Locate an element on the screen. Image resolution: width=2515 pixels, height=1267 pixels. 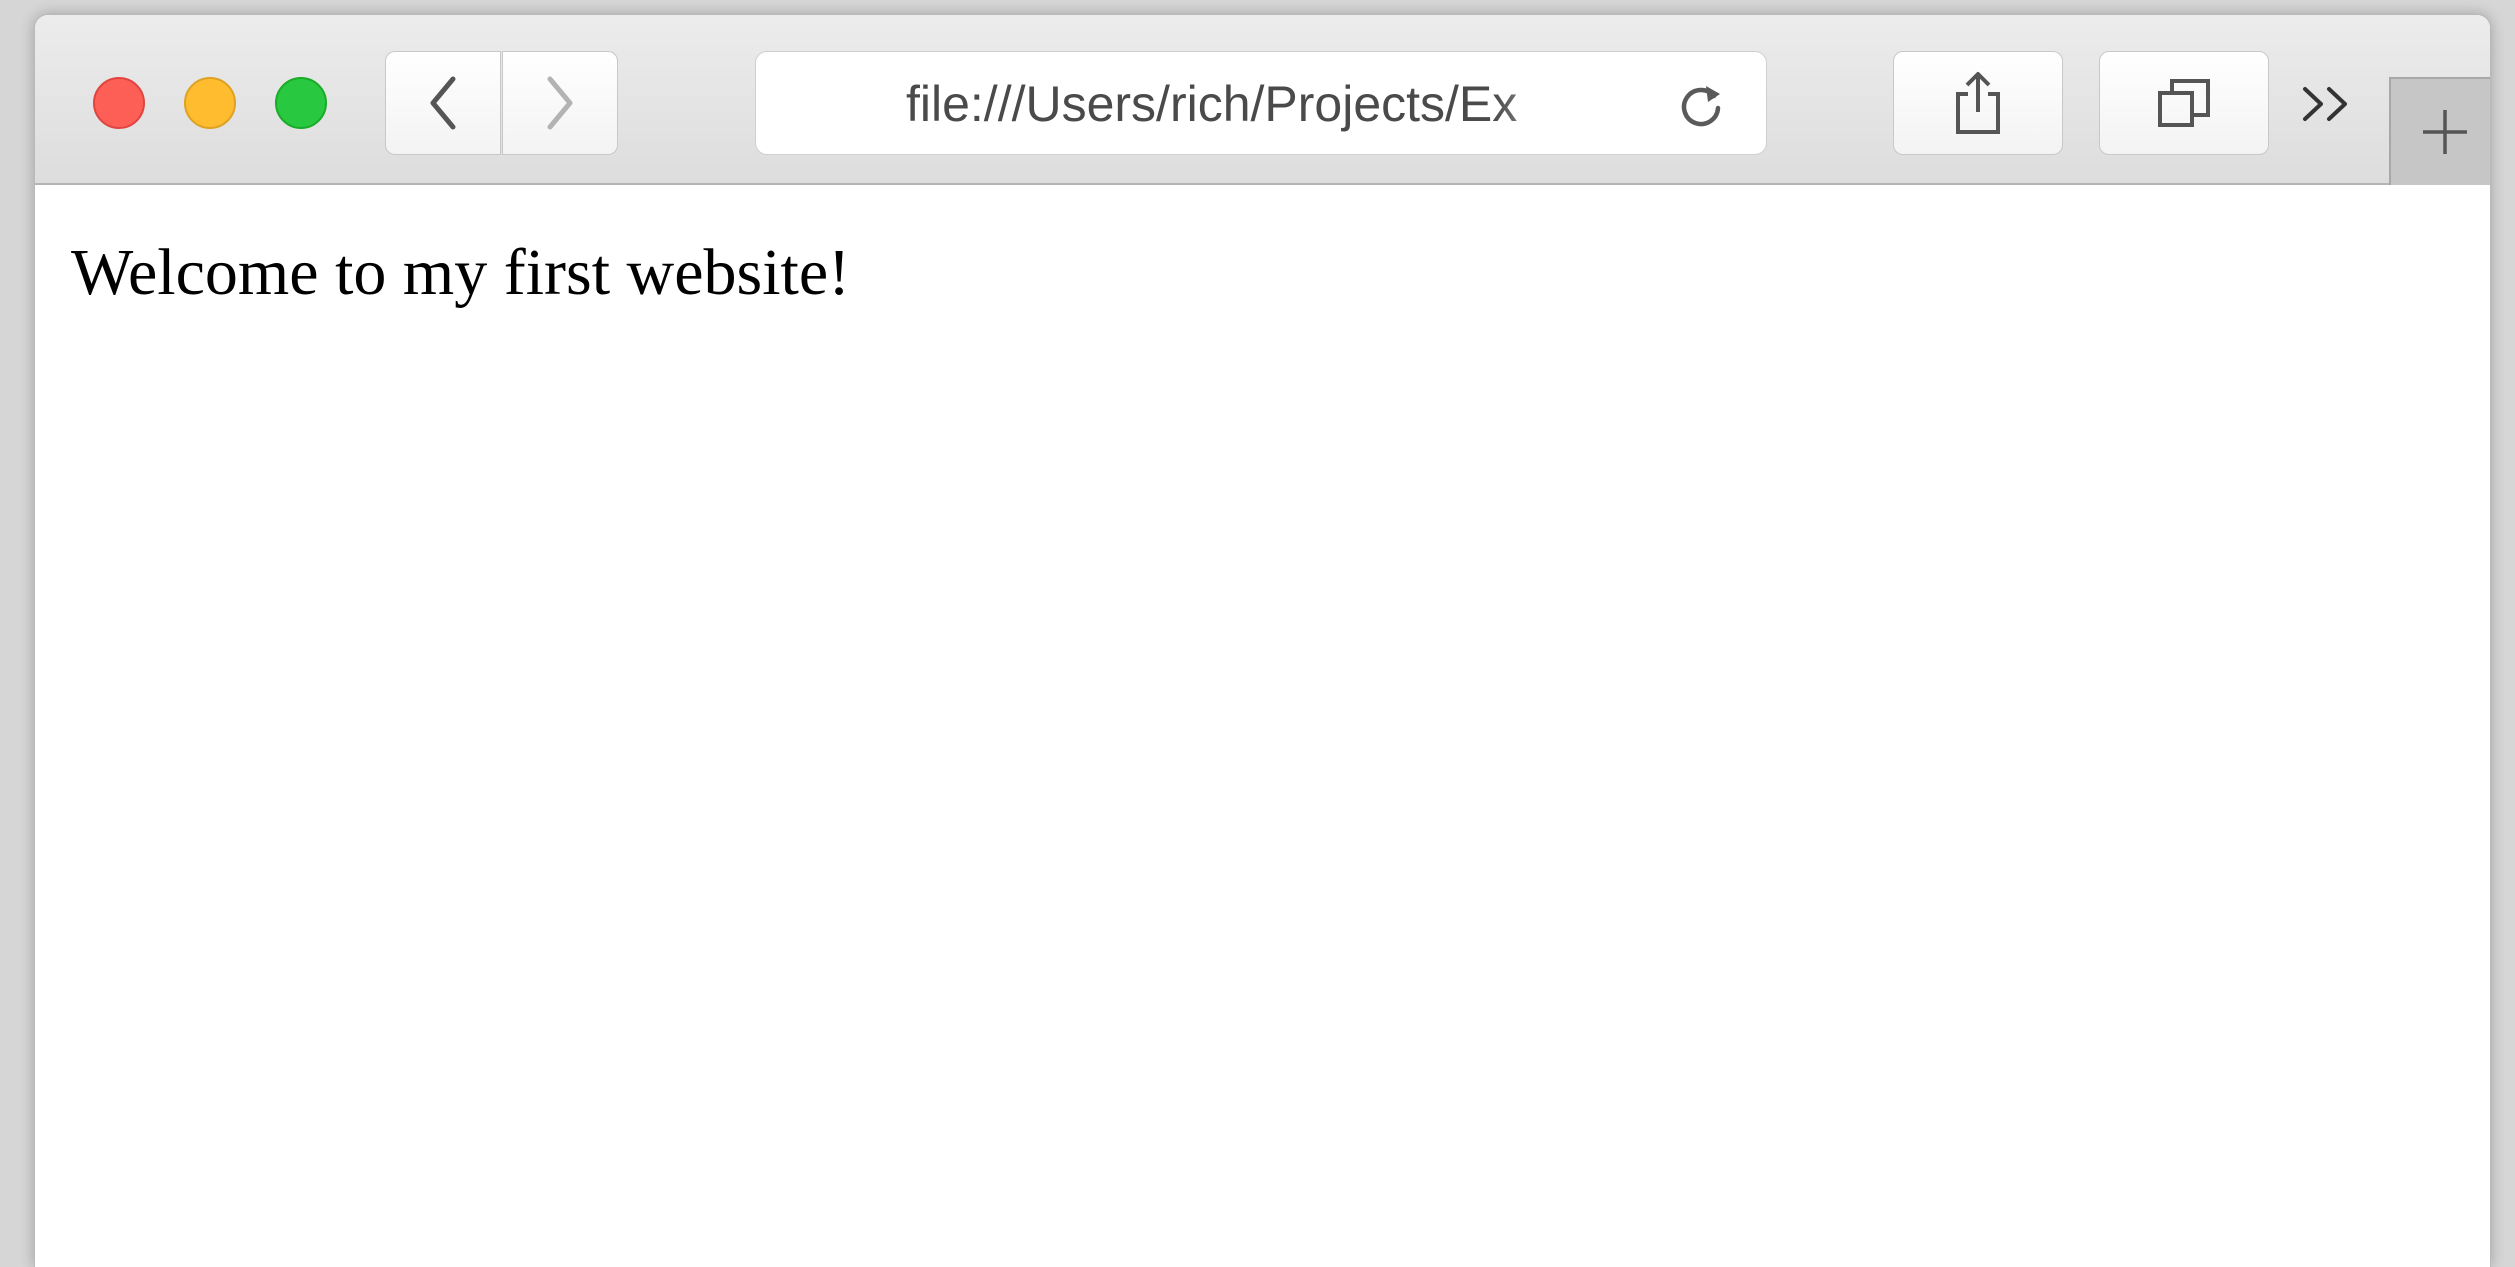
share-icon is located at coordinates (1978, 103).